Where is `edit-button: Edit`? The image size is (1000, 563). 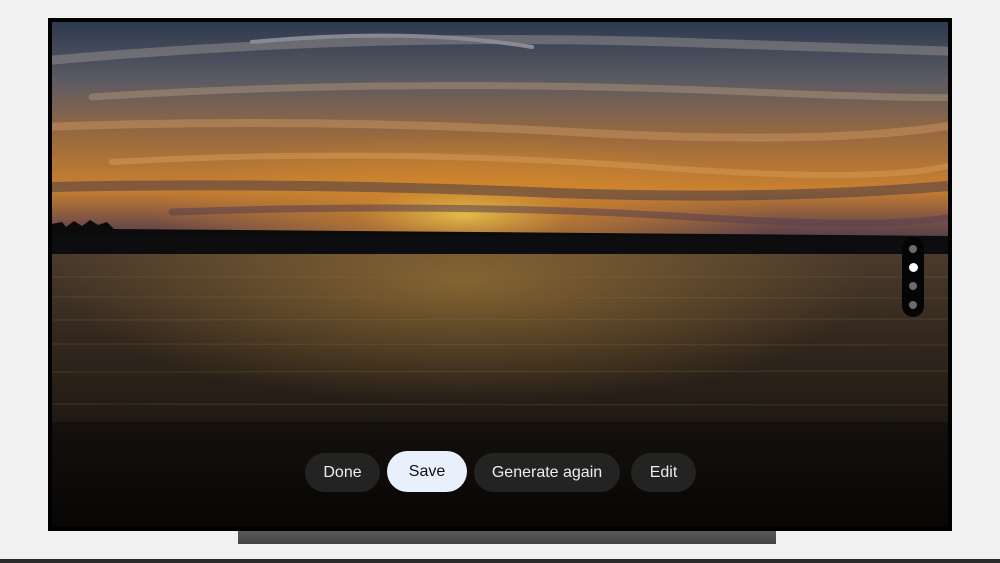
edit-button: Edit is located at coordinates (663, 472).